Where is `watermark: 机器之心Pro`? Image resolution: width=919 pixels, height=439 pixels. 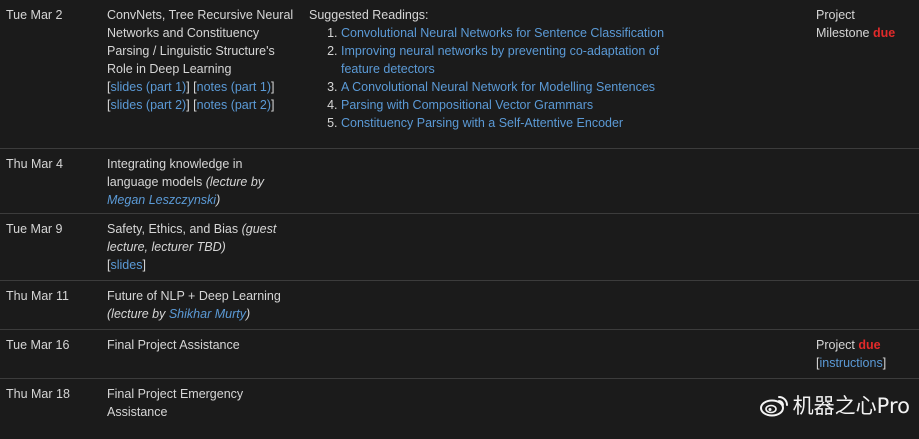 watermark: 机器之心Pro is located at coordinates (834, 405).